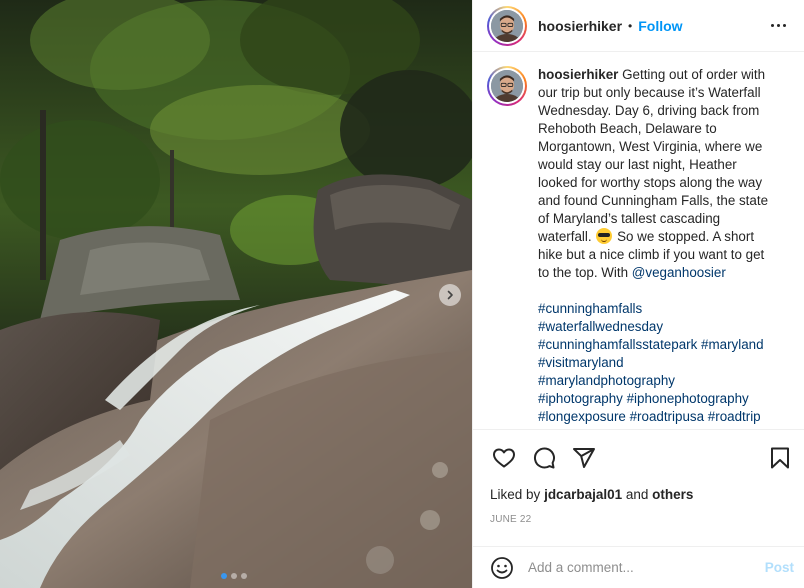 This screenshot has width=804, height=588. What do you see at coordinates (581, 362) in the screenshot?
I see `hashtag-link: #visitmaryland` at bounding box center [581, 362].